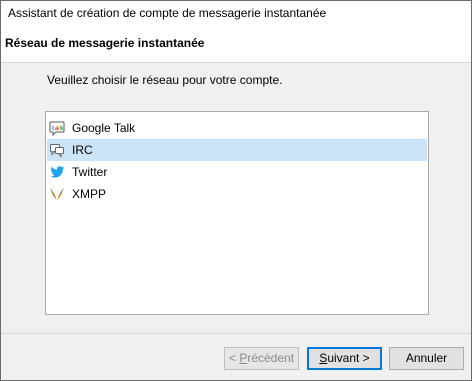  What do you see at coordinates (348, 358) in the screenshot?
I see `next-label: uivant >` at bounding box center [348, 358].